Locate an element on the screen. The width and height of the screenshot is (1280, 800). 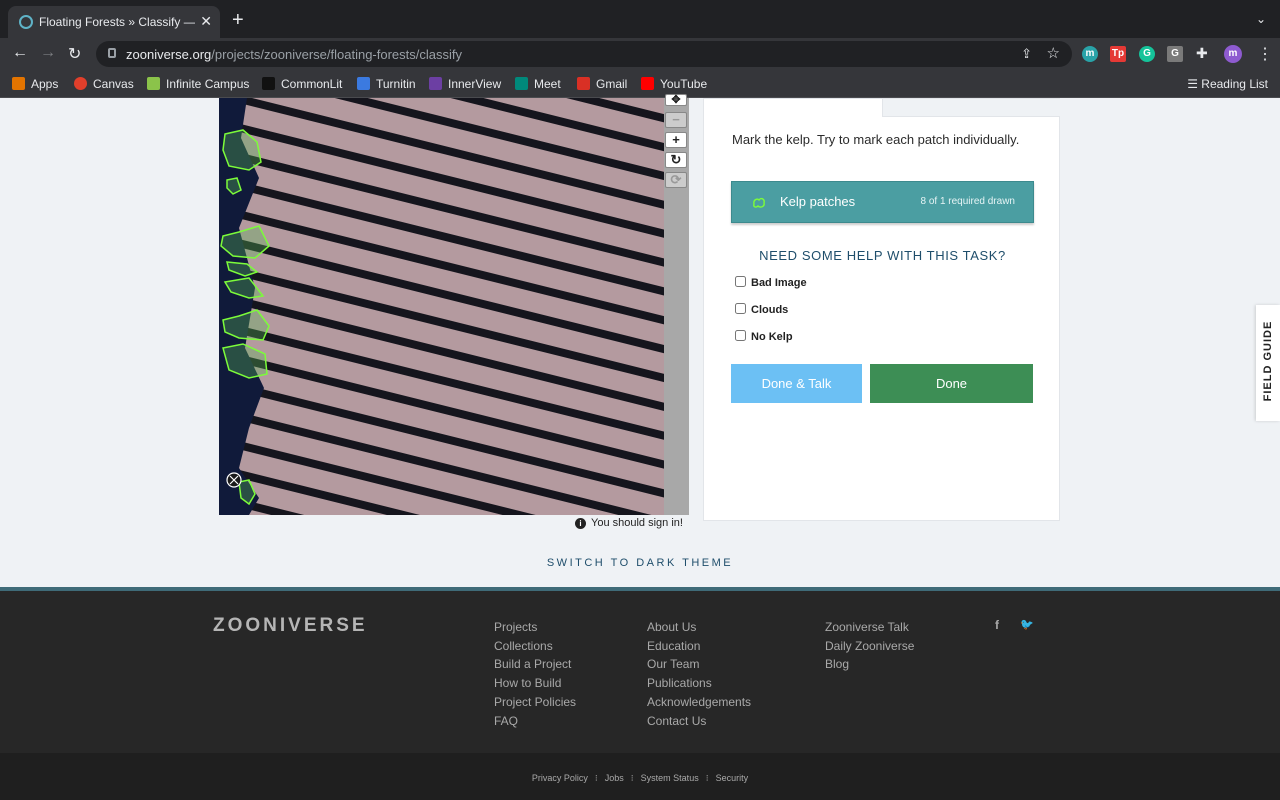
sign-in-text: You should sign in! is located at coordinates (637, 523).